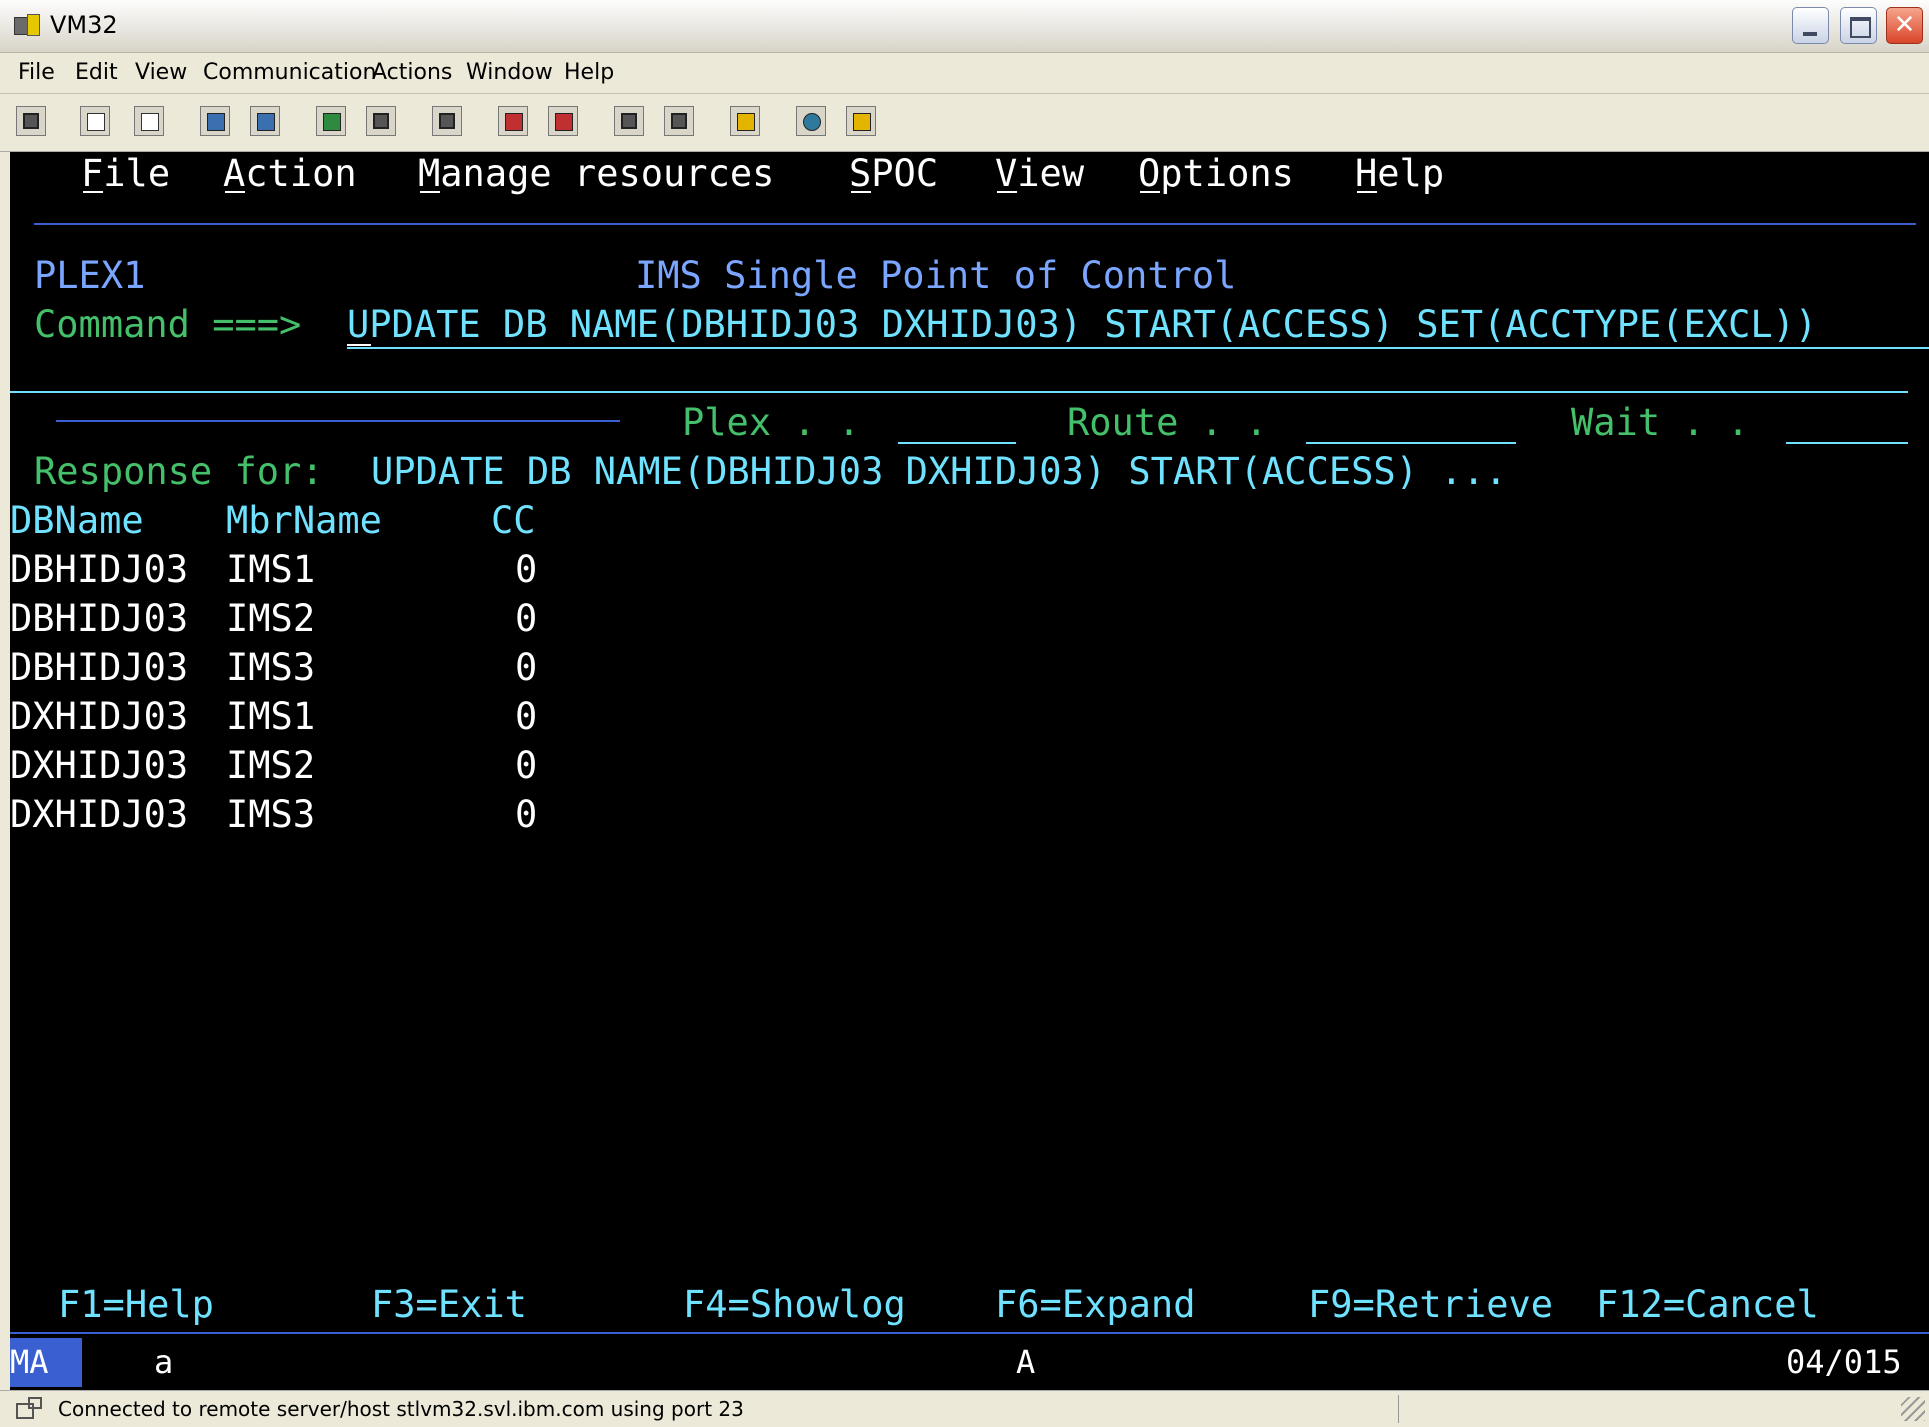  I want to click on copy-icon, so click(95, 121).